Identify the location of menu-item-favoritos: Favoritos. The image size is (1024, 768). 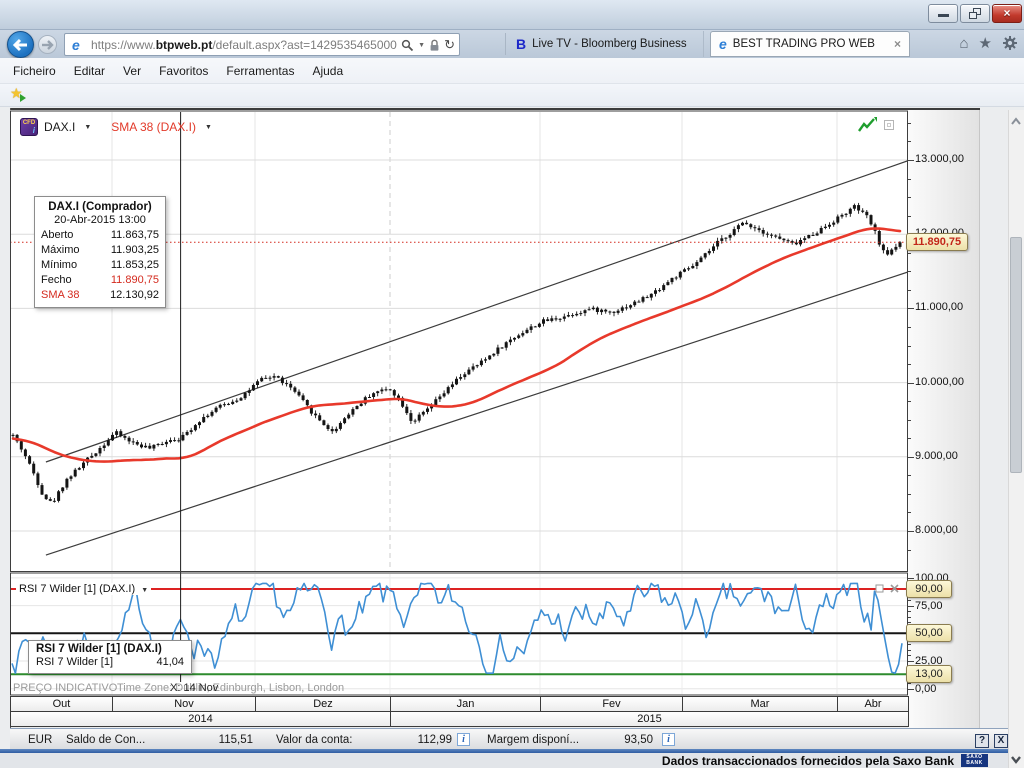
(183, 71).